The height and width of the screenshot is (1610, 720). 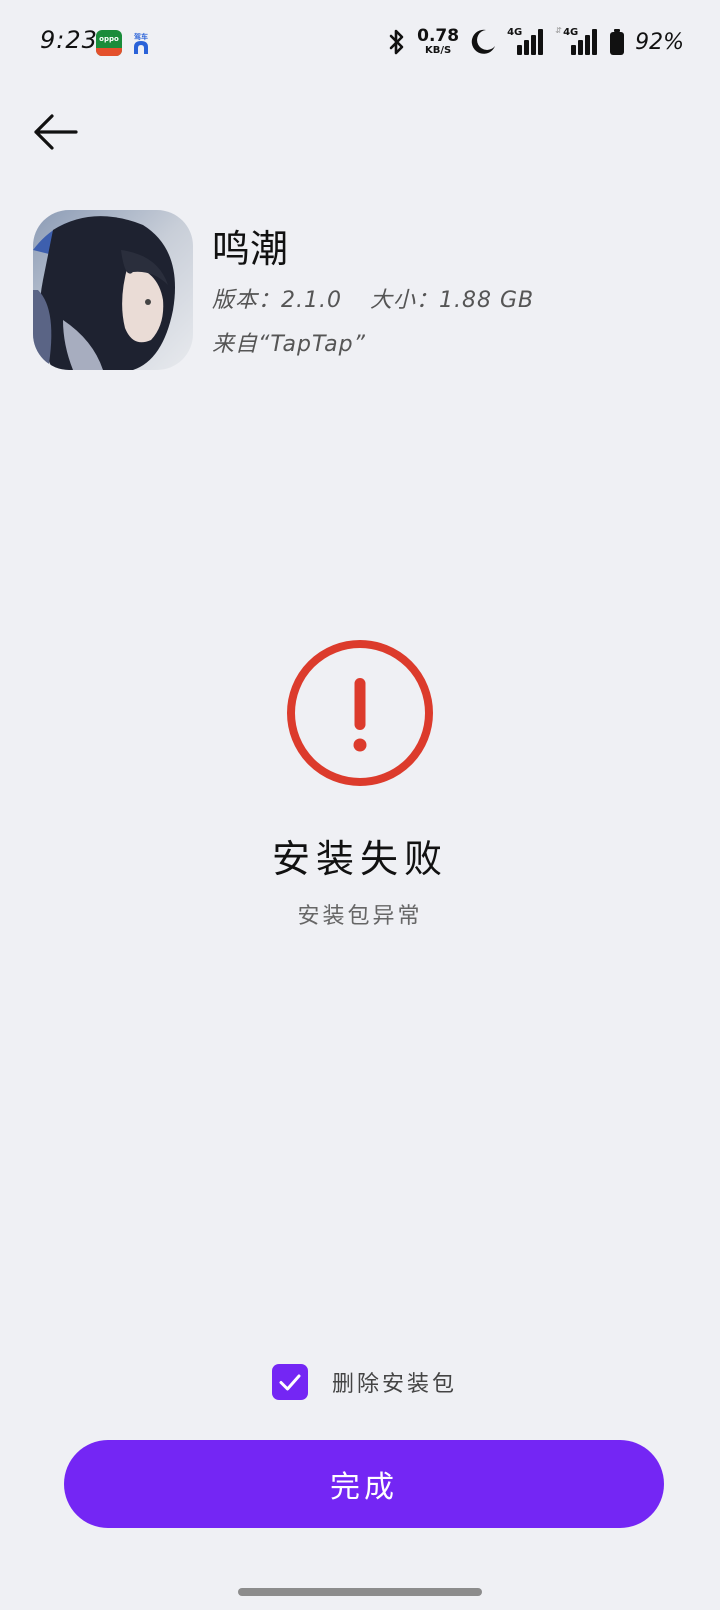 I want to click on app-icon, so click(x=113, y=290).